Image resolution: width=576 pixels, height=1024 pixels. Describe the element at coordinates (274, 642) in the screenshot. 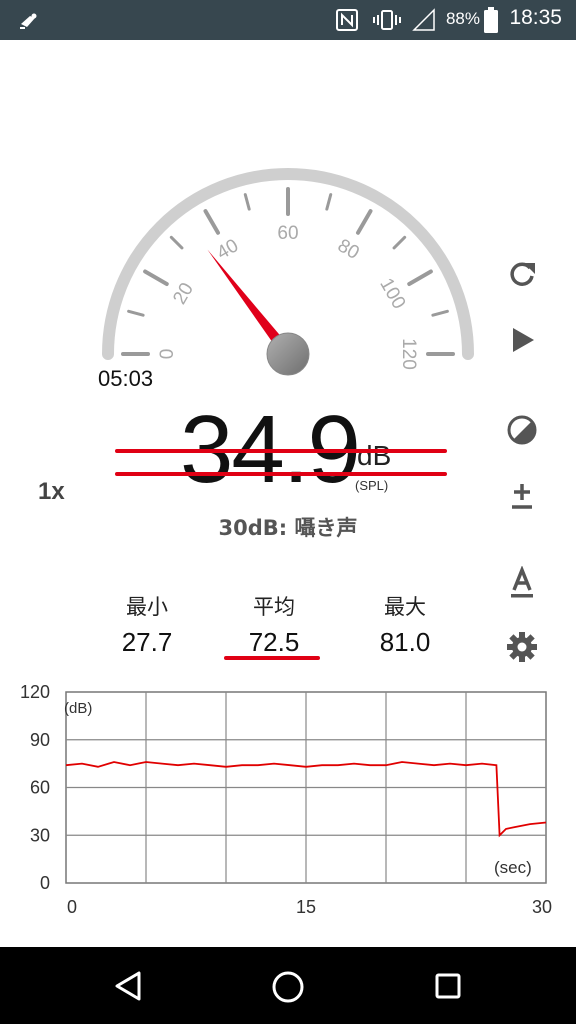

I see `stat-avg-value: 72.5` at that location.